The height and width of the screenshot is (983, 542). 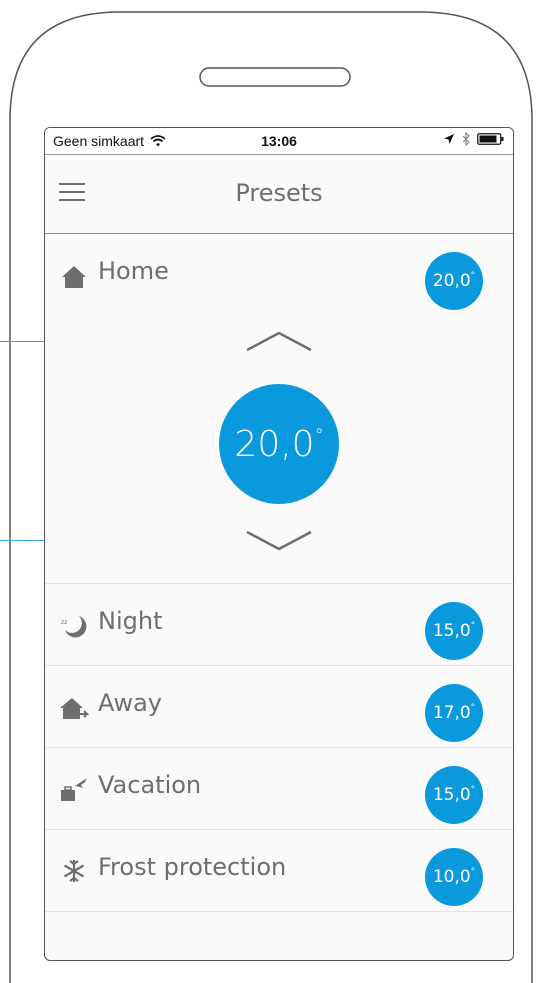 What do you see at coordinates (192, 867) in the screenshot?
I see `preset-label-frost-protection: Frost protection` at bounding box center [192, 867].